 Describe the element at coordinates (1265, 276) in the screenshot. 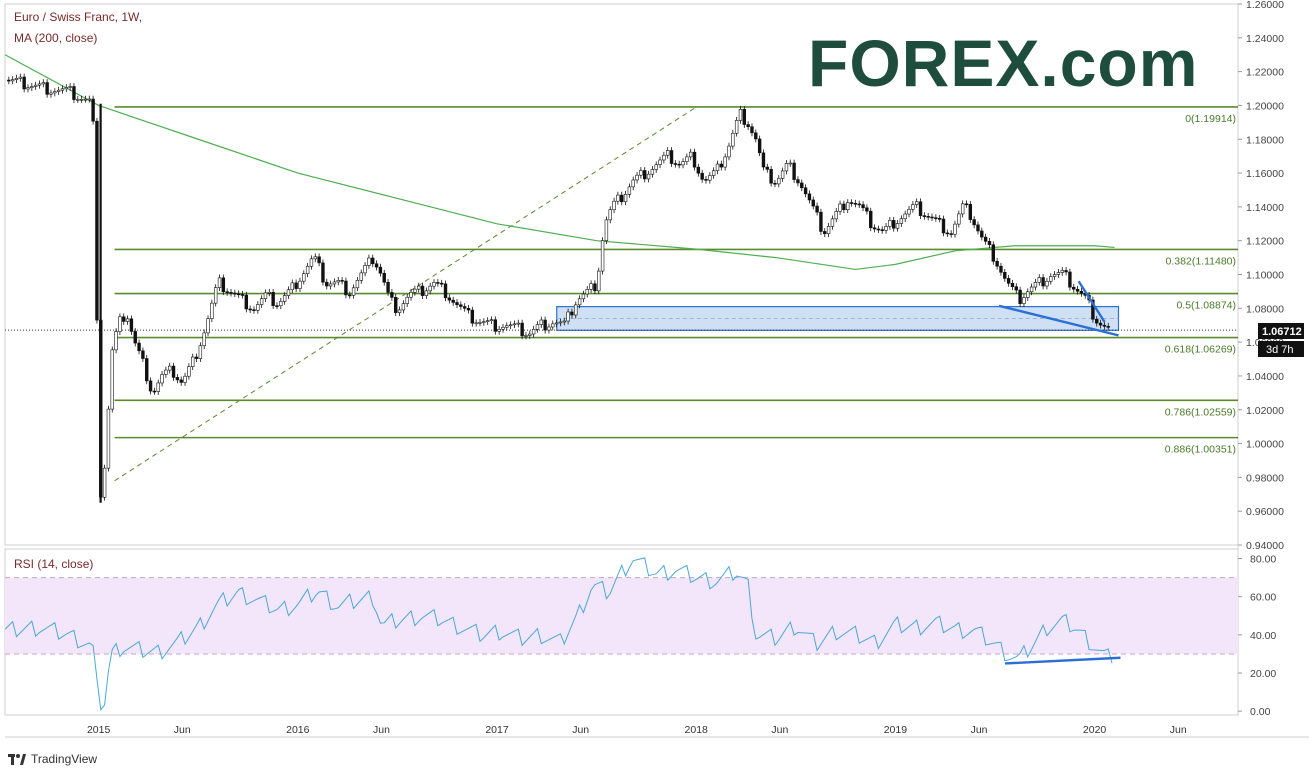

I see `price-axis-label: 1.10000` at that location.